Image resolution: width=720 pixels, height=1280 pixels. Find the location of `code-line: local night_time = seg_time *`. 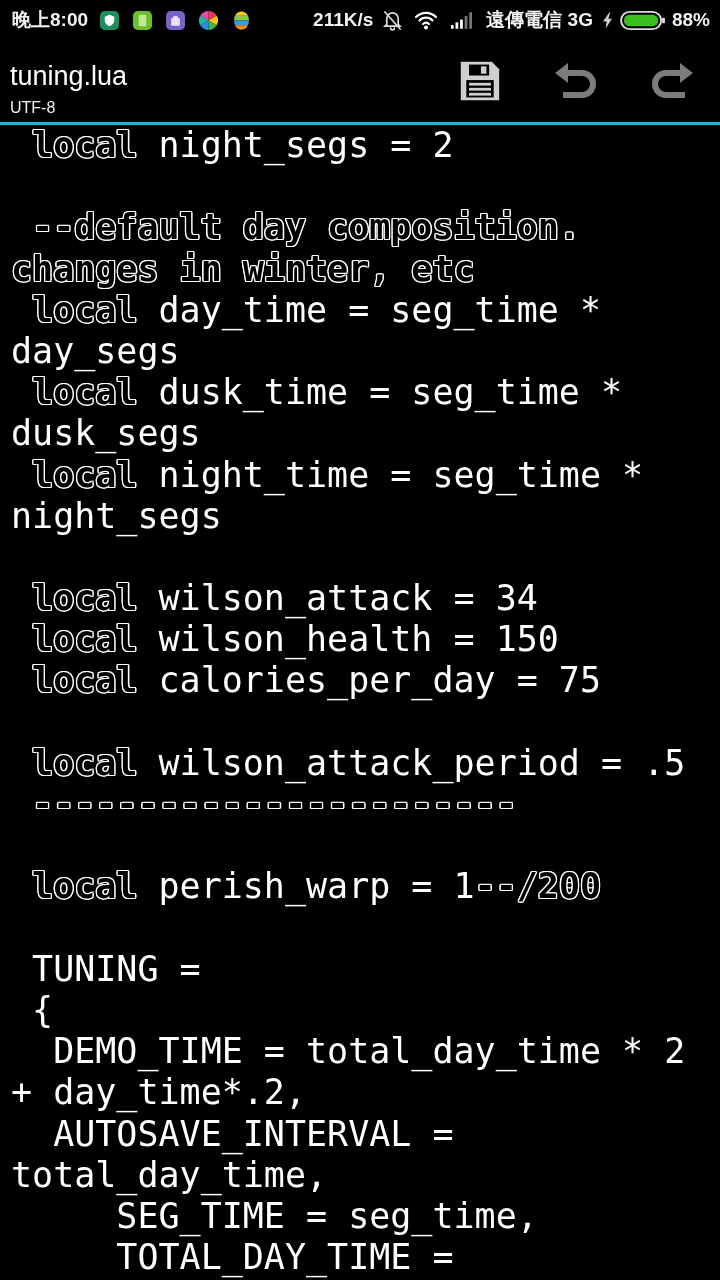

code-line: local night_time = seg_time * is located at coordinates (337, 475).